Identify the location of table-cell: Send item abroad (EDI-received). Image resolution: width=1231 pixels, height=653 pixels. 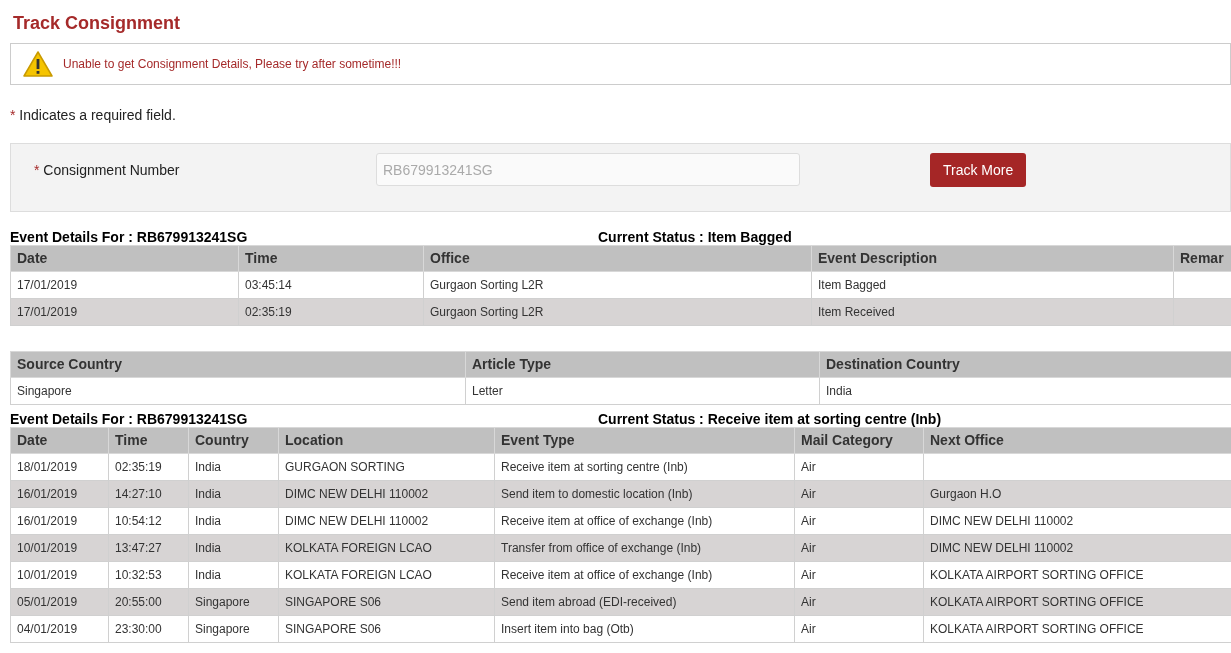
(589, 602).